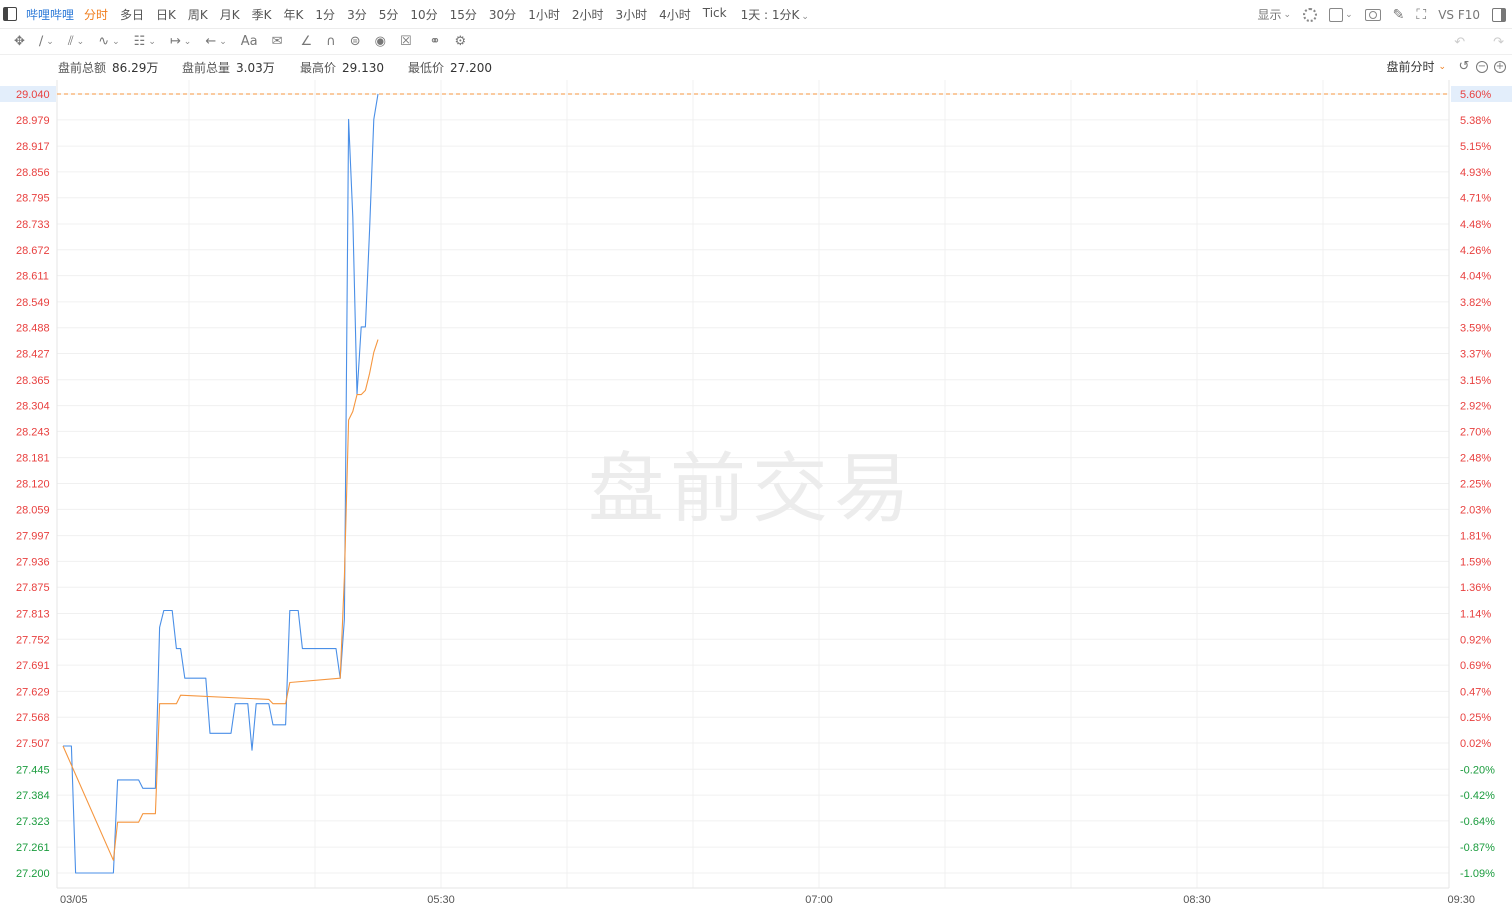  What do you see at coordinates (33, 614) in the screenshot?
I see `y-tick-label-left: 27.813` at bounding box center [33, 614].